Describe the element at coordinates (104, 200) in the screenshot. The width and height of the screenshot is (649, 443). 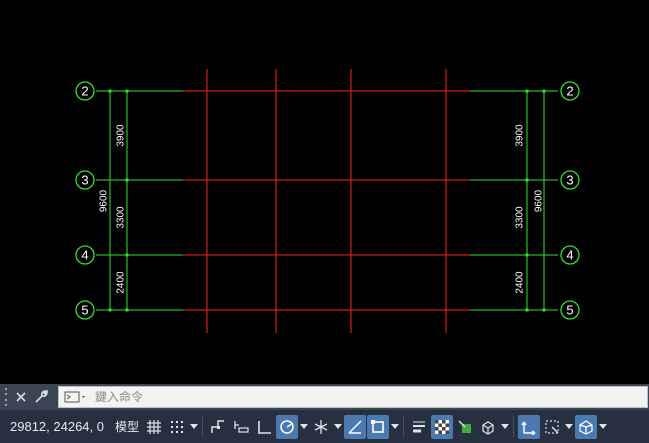
I see `total-dimension-text-left: 9600` at that location.